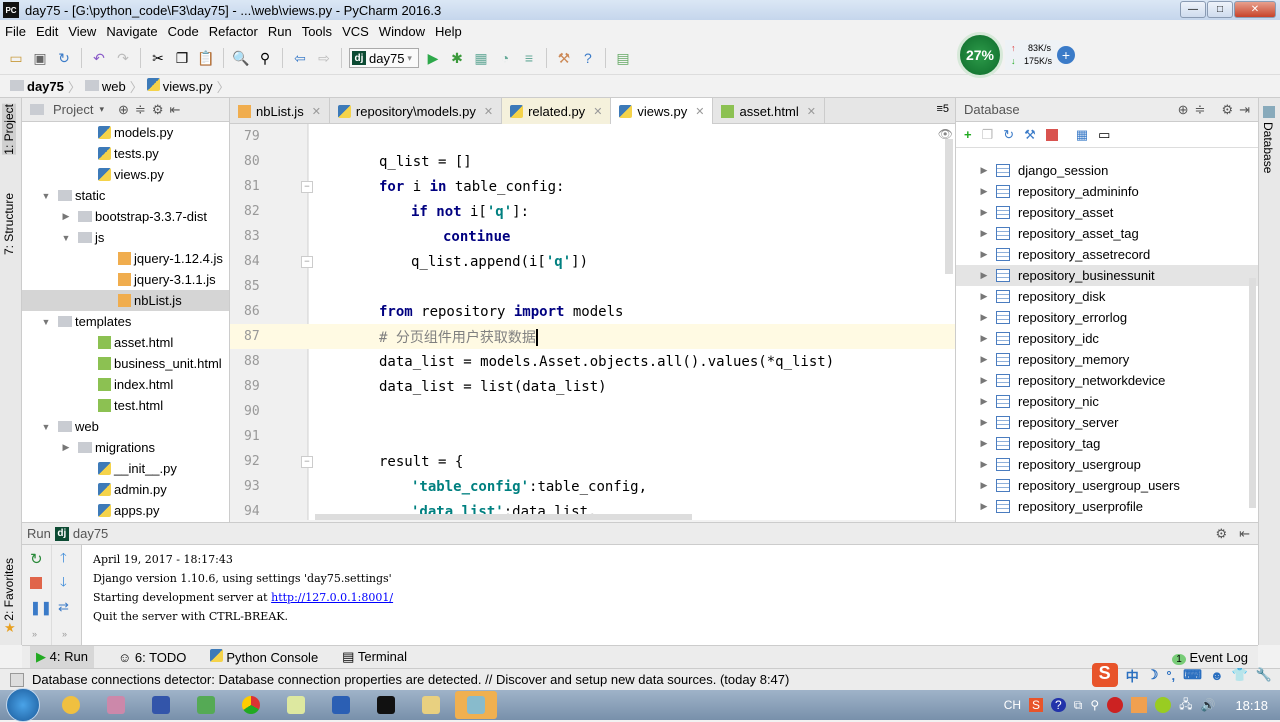 This screenshot has height=722, width=1280. What do you see at coordinates (1107, 485) in the screenshot?
I see `db-table-item: ▶ repository_usergroup_users` at bounding box center [1107, 485].